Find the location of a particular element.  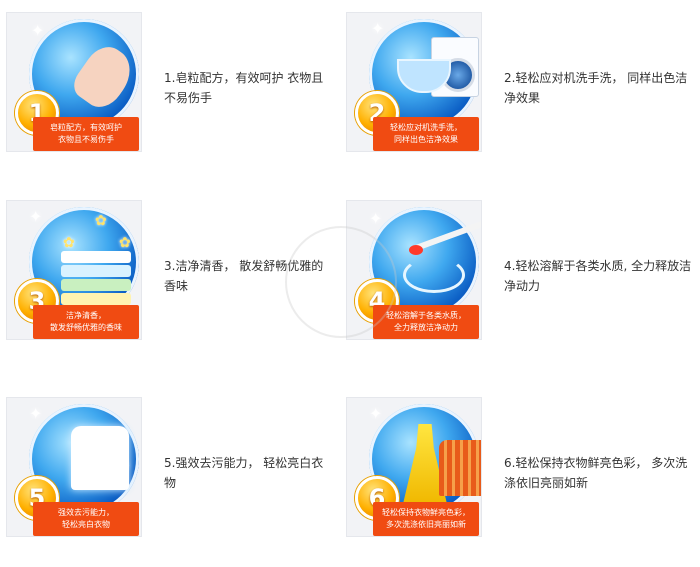

caption-line: 轻松保持衣物鲜亮色彩， is located at coordinates (426, 512).